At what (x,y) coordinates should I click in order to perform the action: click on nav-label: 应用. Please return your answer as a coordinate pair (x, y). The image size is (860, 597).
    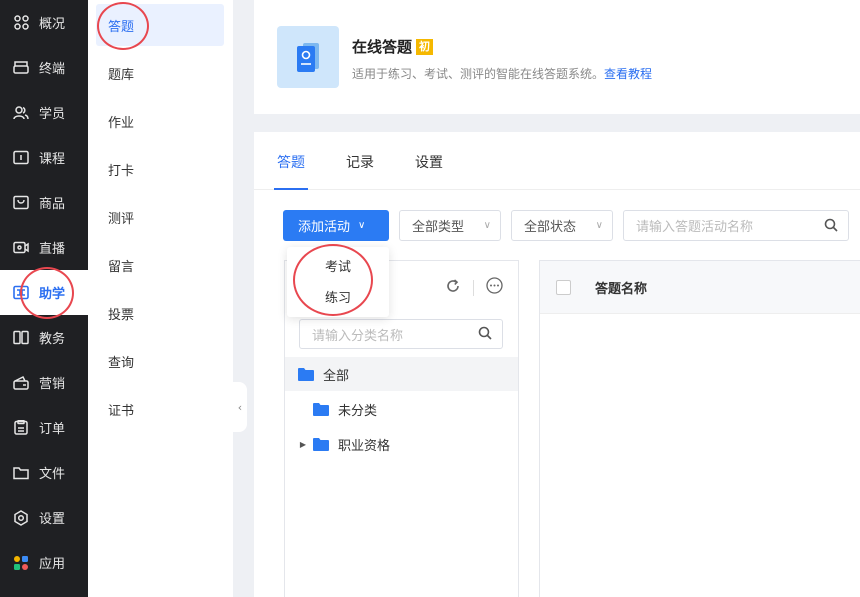
    Looking at the image, I should click on (52, 564).